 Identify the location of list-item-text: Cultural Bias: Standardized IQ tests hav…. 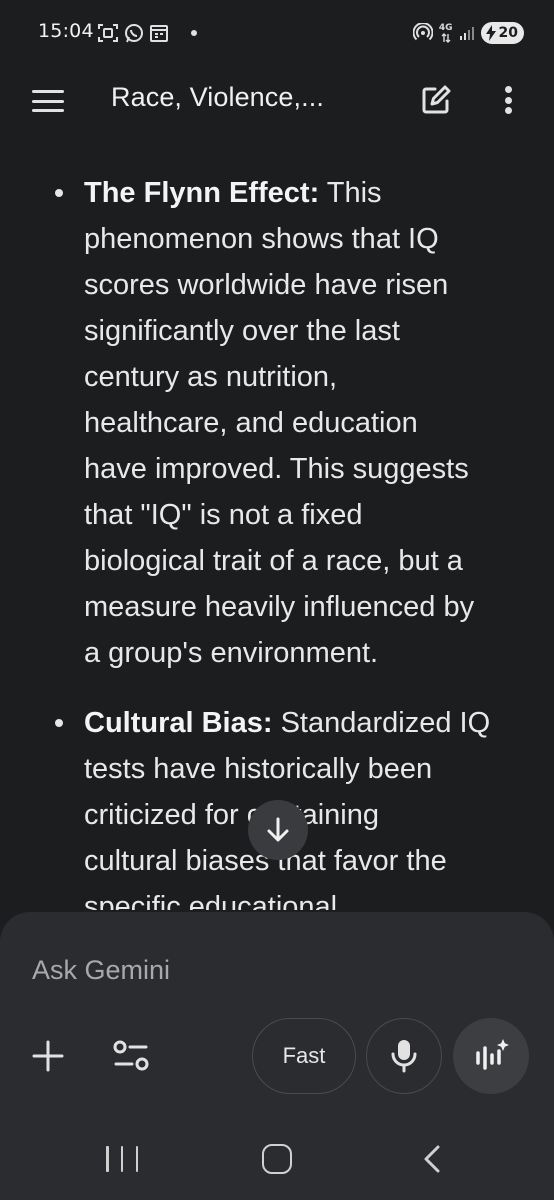
(306, 805).